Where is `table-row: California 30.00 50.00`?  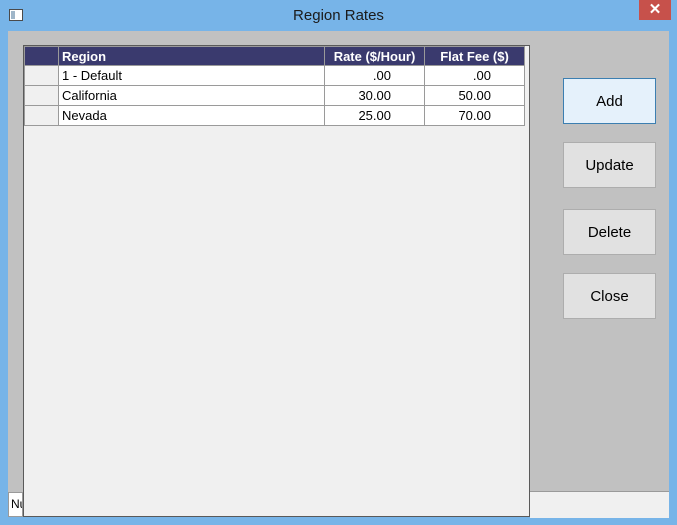
table-row: California 30.00 50.00 is located at coordinates (274, 95).